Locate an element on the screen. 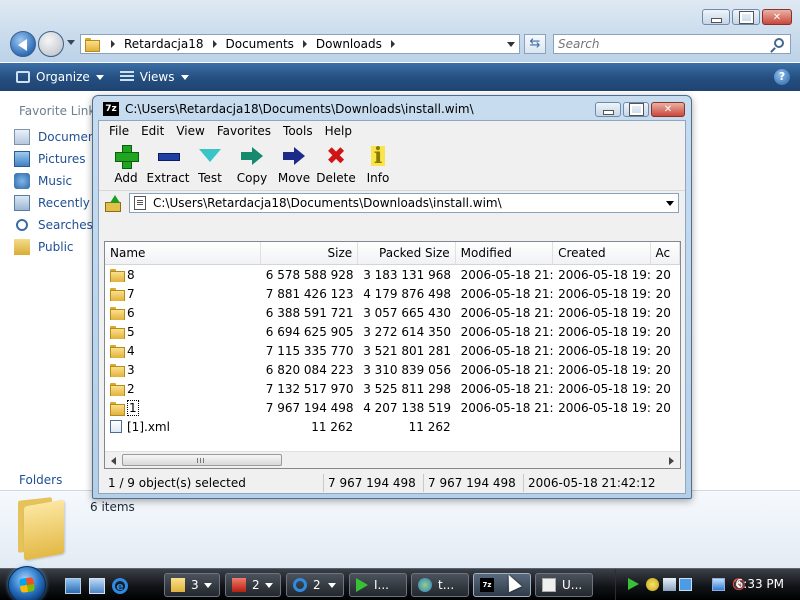 This screenshot has width=800, height=600. clock: 6:33 PM is located at coordinates (760, 584).